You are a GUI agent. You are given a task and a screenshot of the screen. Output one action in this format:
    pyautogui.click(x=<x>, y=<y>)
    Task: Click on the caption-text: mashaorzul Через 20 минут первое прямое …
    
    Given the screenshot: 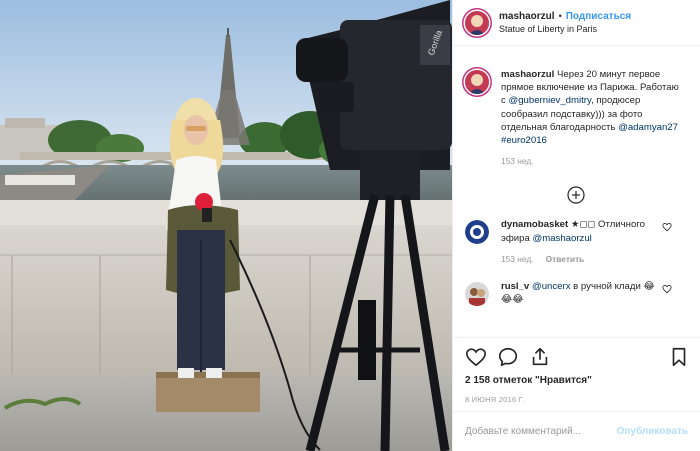 What is the action you would take?
    pyautogui.click(x=593, y=107)
    